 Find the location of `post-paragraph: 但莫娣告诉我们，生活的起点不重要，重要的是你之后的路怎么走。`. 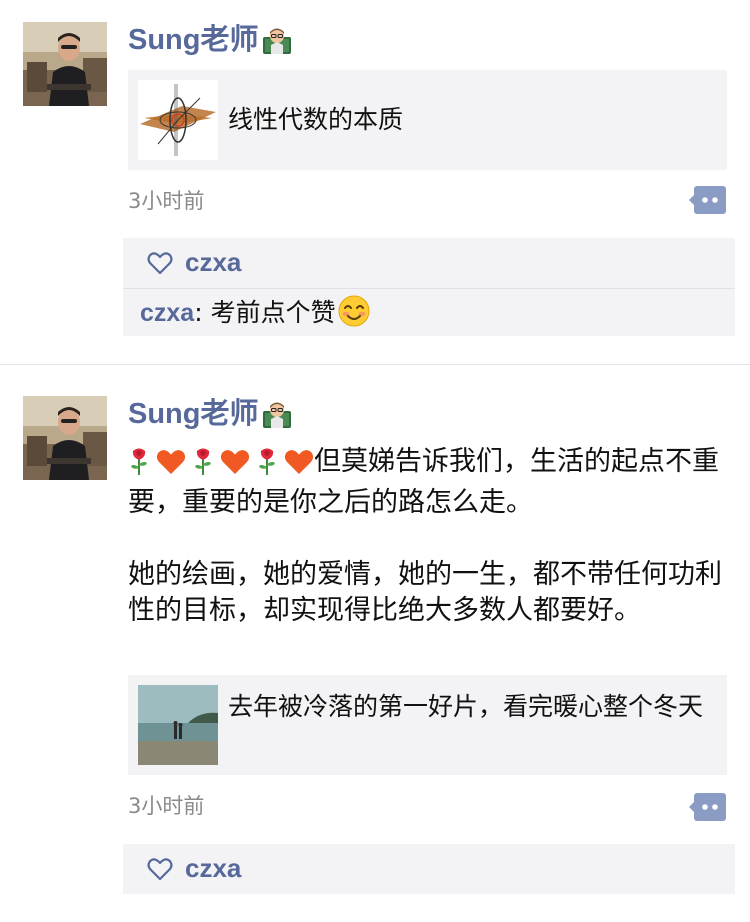

post-paragraph: 但莫娣告诉我们，生活的起点不重要，重要的是你之后的路怎么走。 is located at coordinates (428, 482).